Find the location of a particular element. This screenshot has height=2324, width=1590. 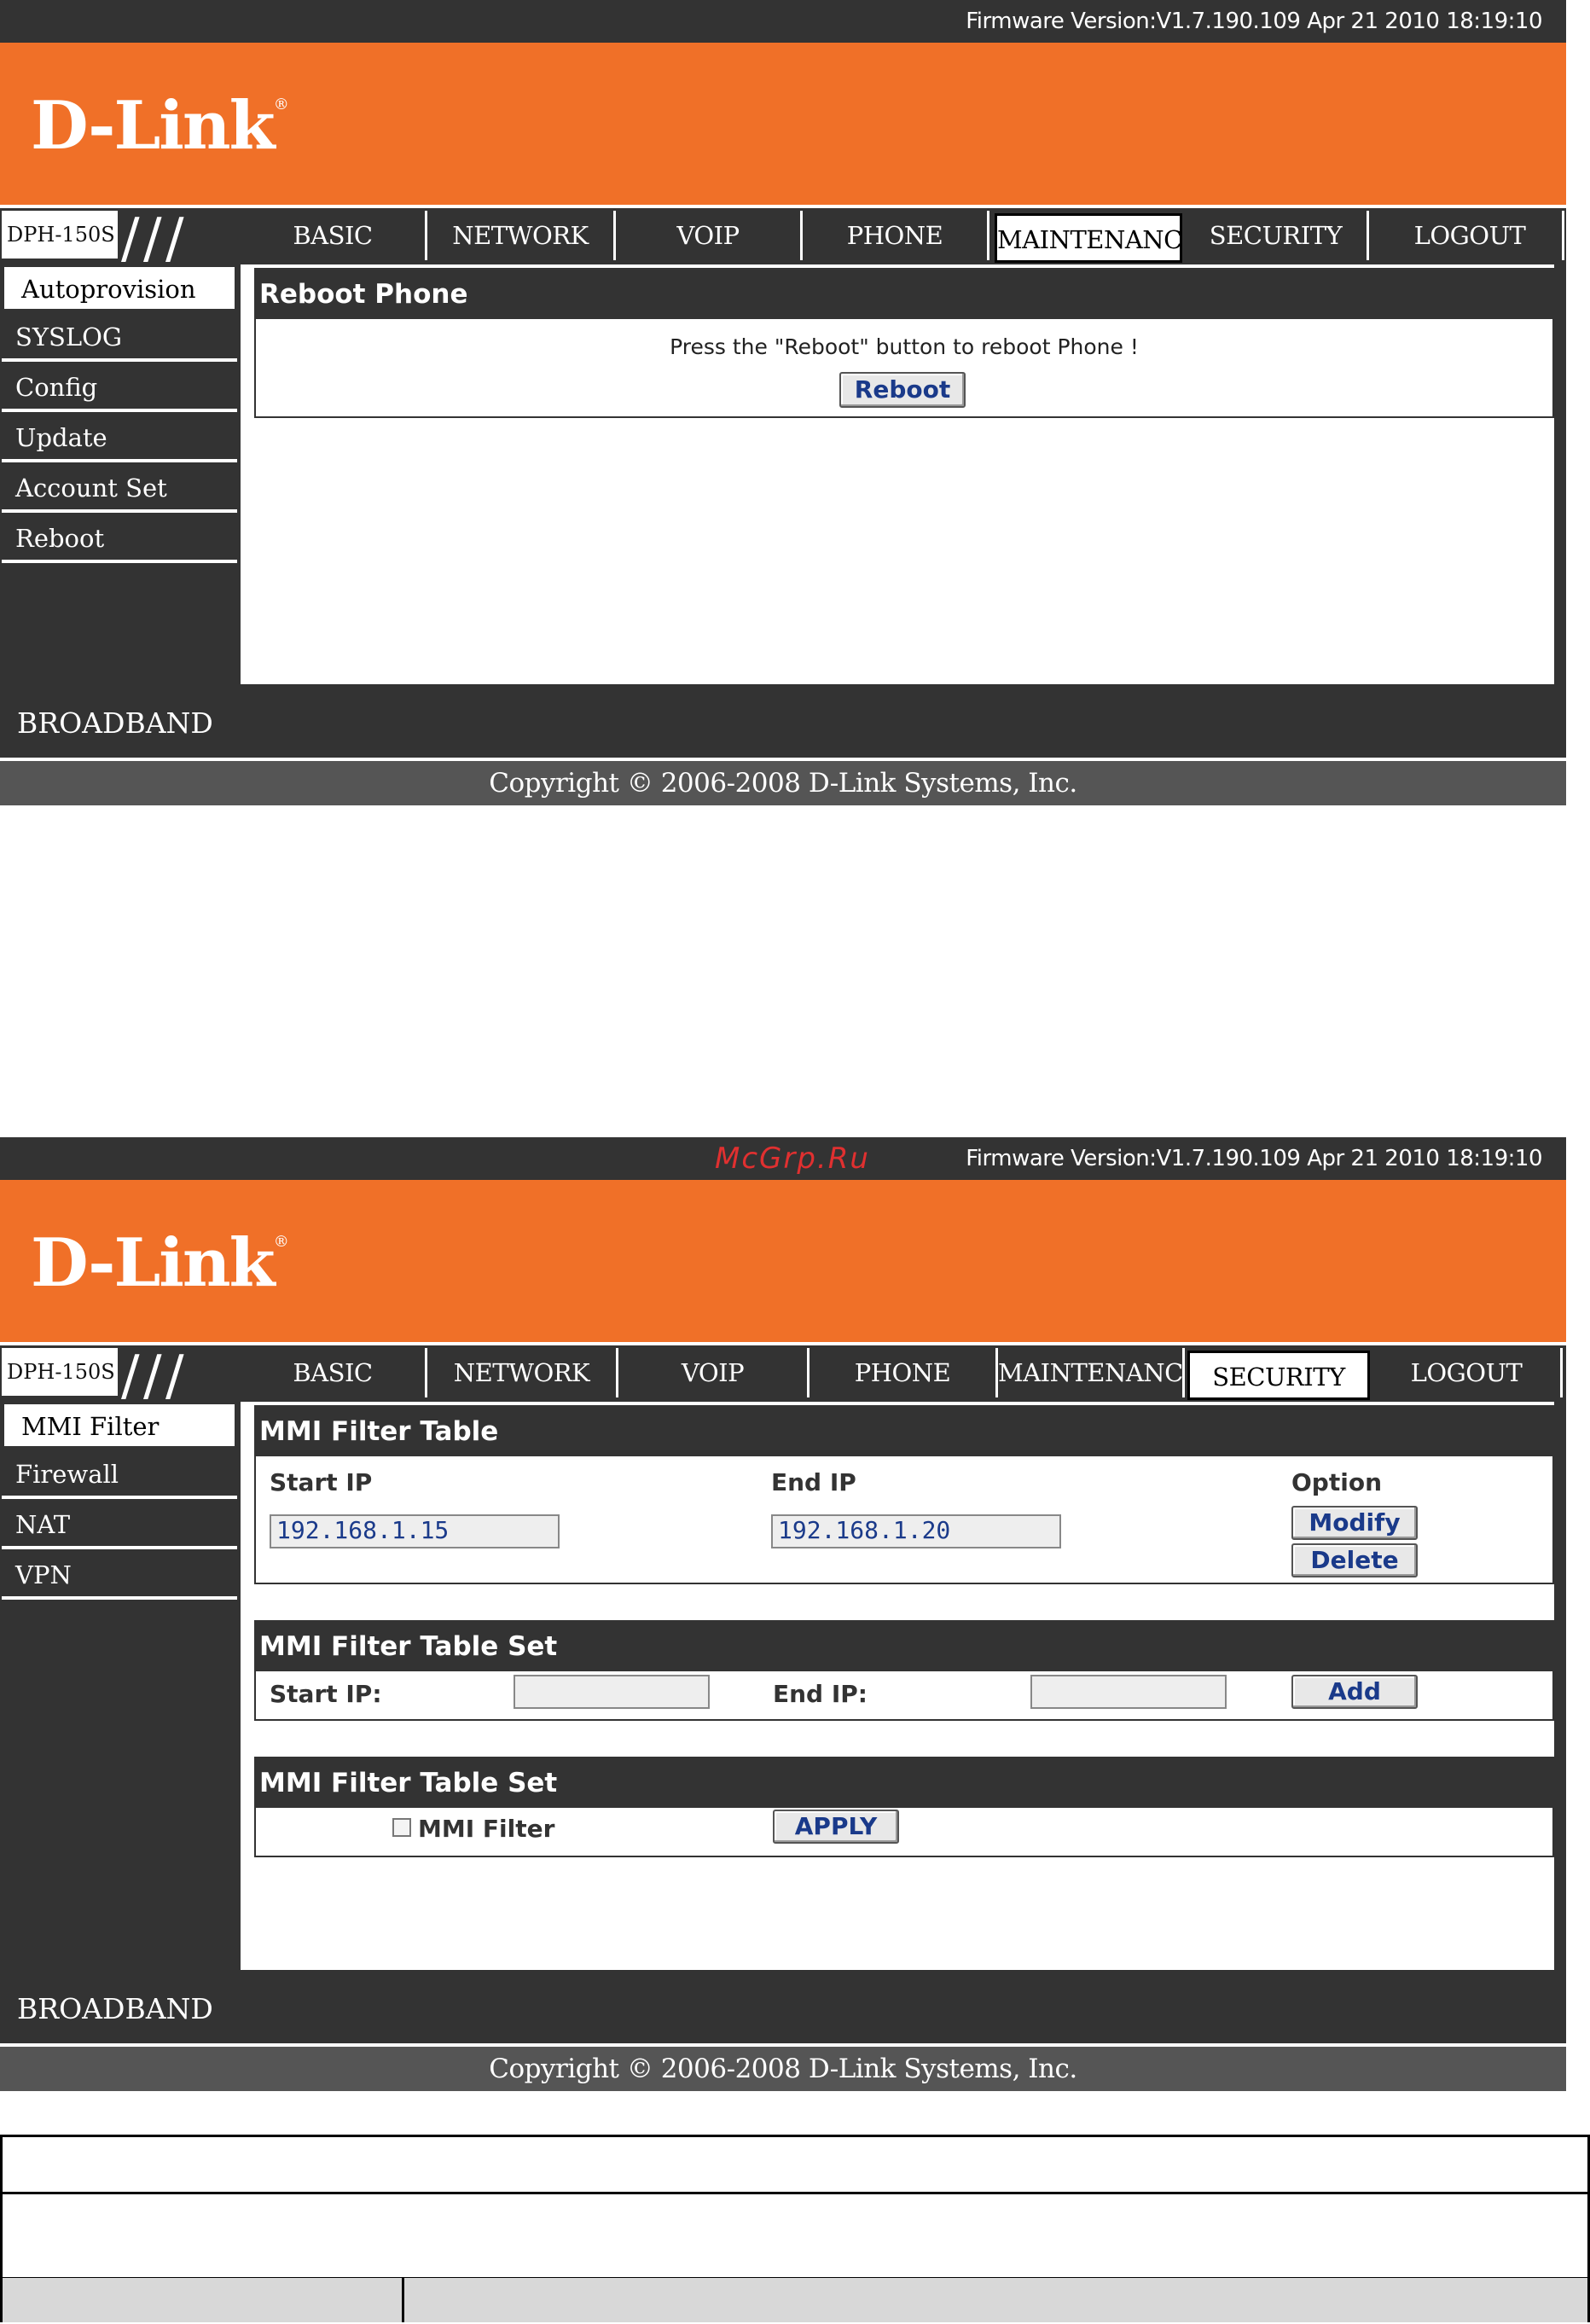

end-ip-field: 192.168.1.20 is located at coordinates (916, 1531).